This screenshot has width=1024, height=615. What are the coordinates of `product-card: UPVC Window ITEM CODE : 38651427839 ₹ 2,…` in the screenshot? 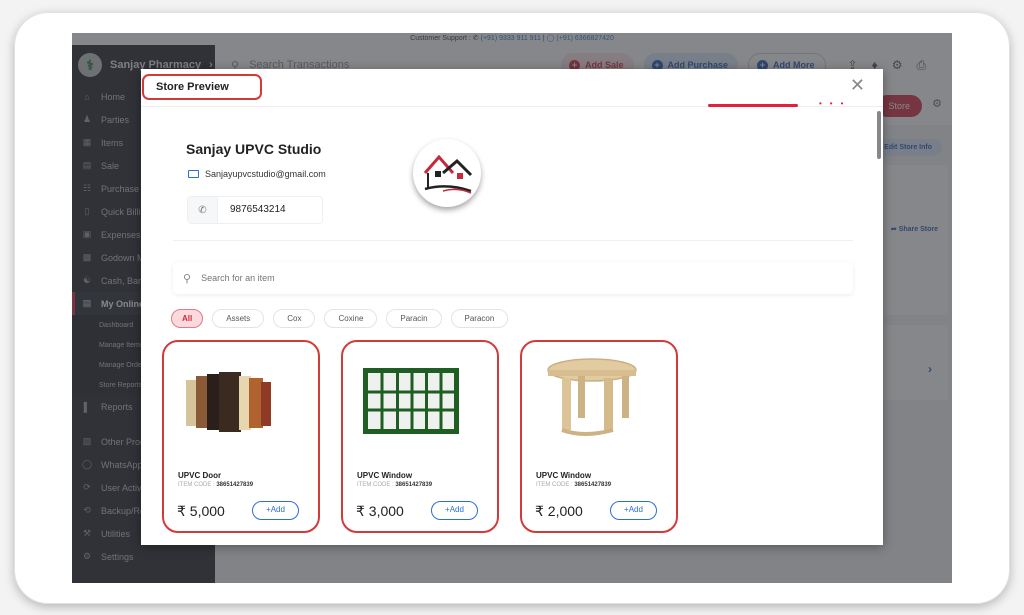 It's located at (599, 436).